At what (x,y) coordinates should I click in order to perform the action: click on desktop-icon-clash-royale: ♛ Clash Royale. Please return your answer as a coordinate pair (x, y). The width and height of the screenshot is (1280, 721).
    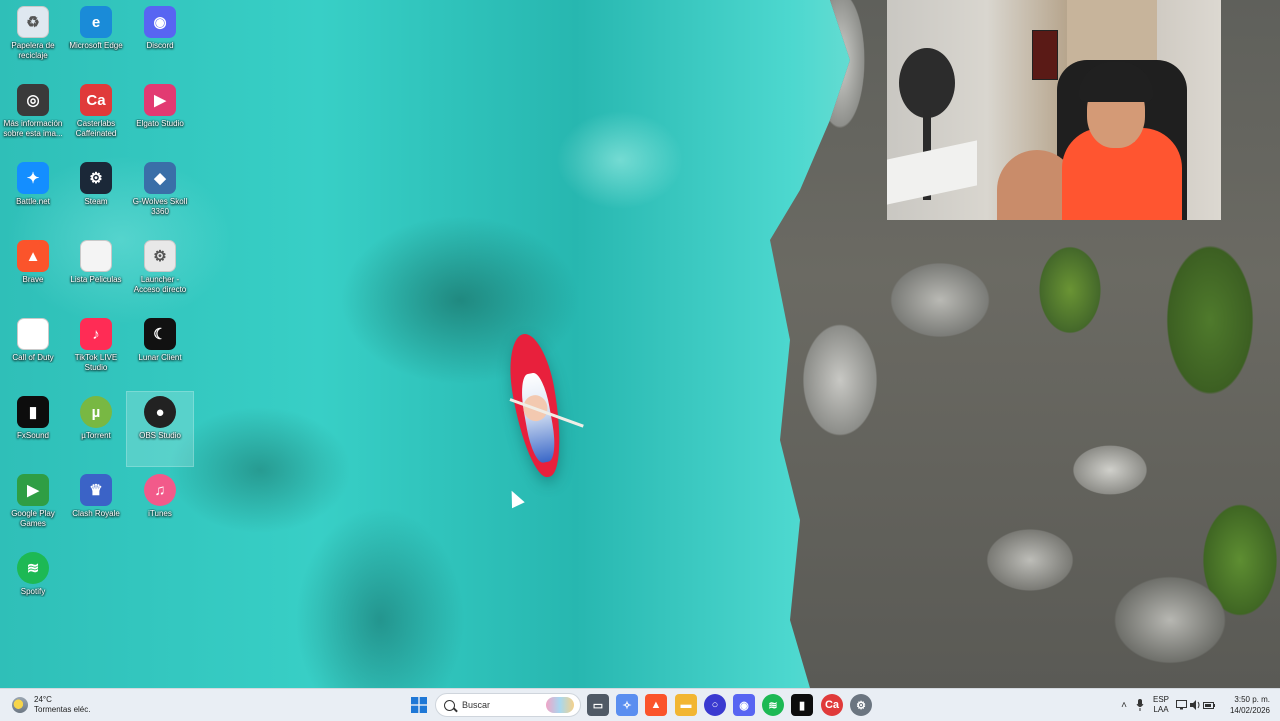
    Looking at the image, I should click on (96, 507).